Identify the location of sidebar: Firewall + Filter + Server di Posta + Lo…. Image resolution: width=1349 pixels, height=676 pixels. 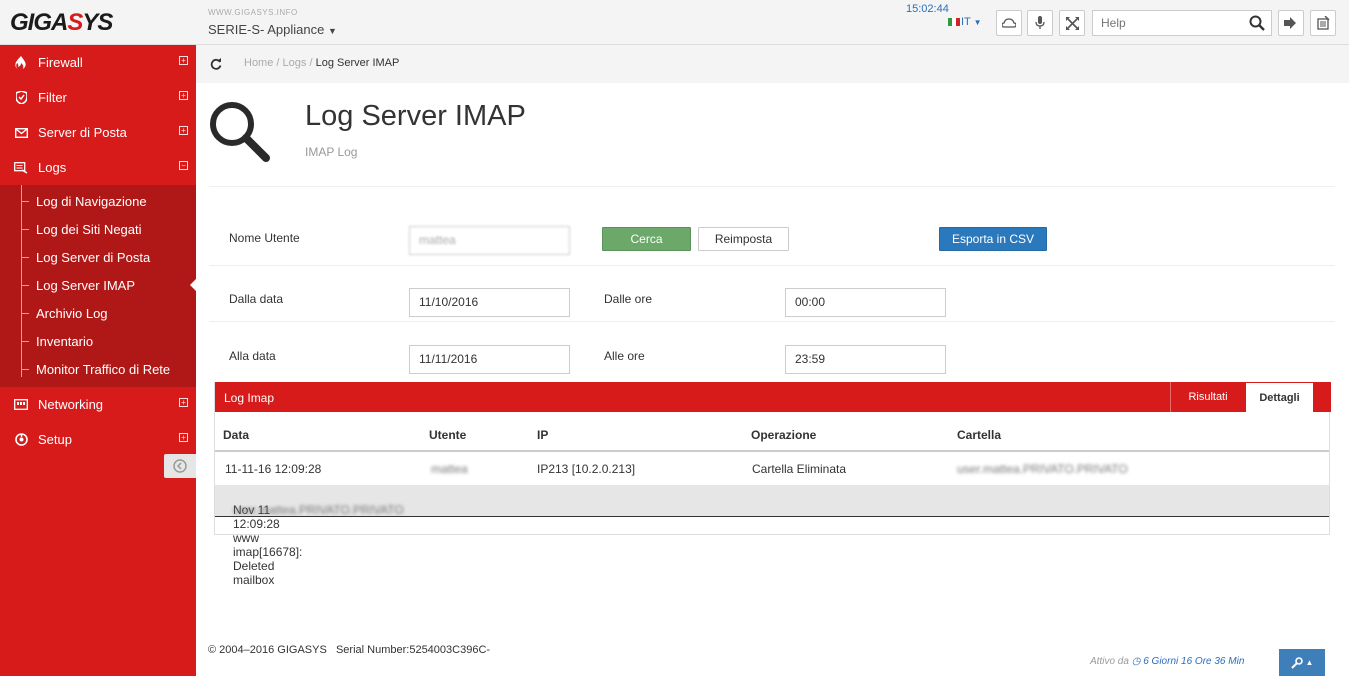
(98, 360).